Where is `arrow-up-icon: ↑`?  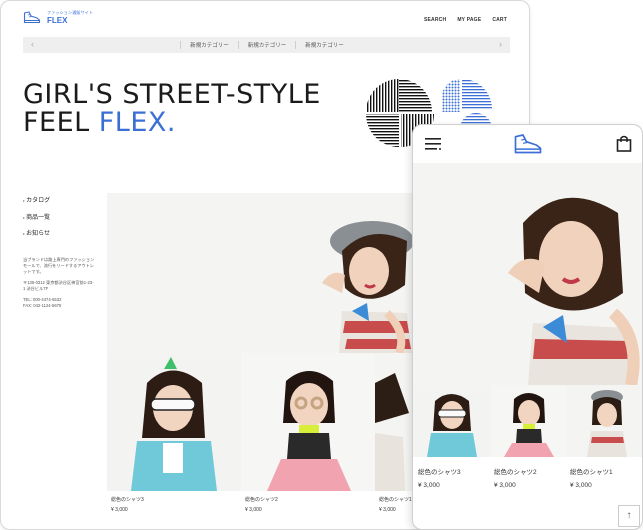 arrow-up-icon: ↑ is located at coordinates (629, 515).